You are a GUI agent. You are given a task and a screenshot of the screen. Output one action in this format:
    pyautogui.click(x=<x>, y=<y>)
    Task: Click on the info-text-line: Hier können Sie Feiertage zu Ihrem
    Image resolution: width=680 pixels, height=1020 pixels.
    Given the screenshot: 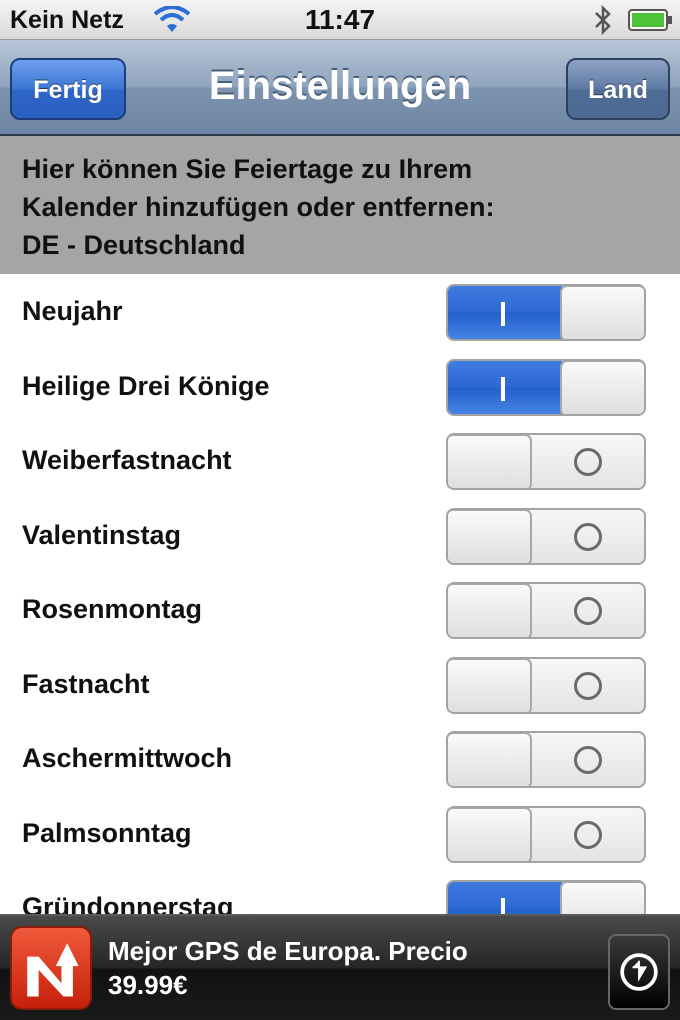 What is the action you would take?
    pyautogui.click(x=247, y=169)
    